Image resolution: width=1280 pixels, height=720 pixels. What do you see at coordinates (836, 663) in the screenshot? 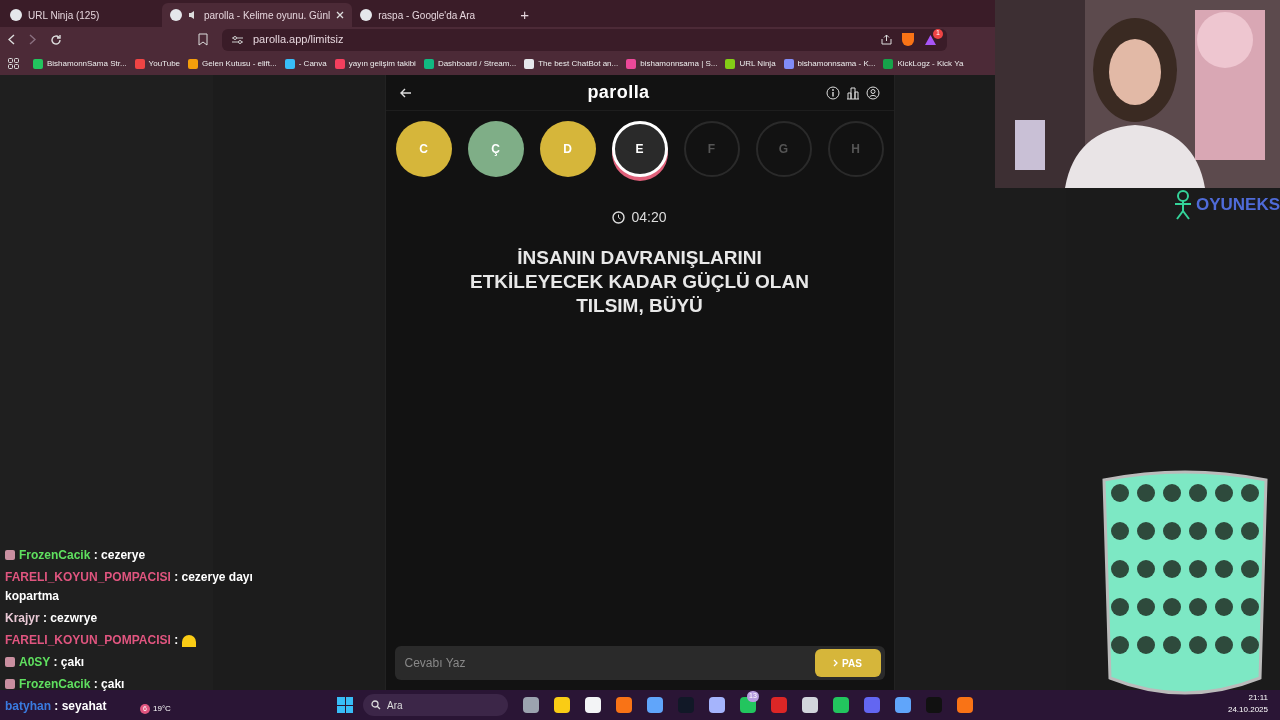
I see `chevron-icon` at bounding box center [836, 663].